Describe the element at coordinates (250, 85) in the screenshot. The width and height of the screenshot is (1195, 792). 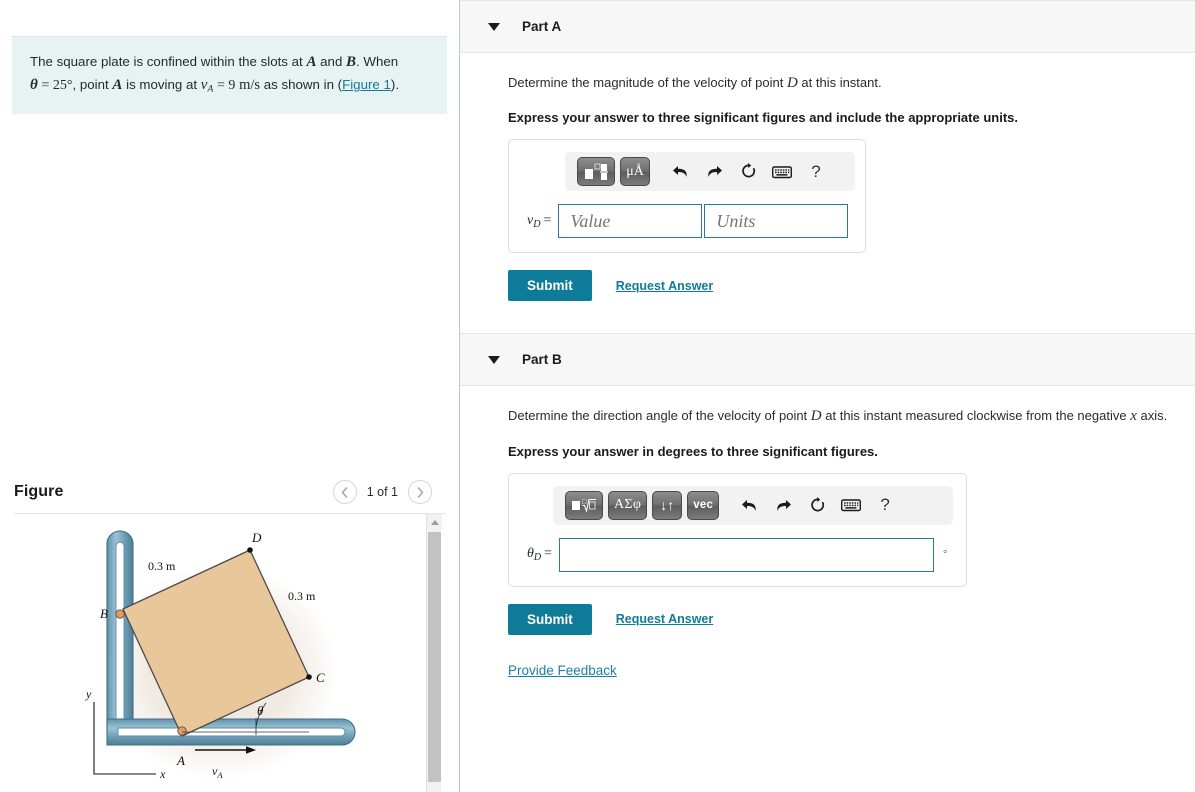
I see `statement-va-units: m/s` at that location.